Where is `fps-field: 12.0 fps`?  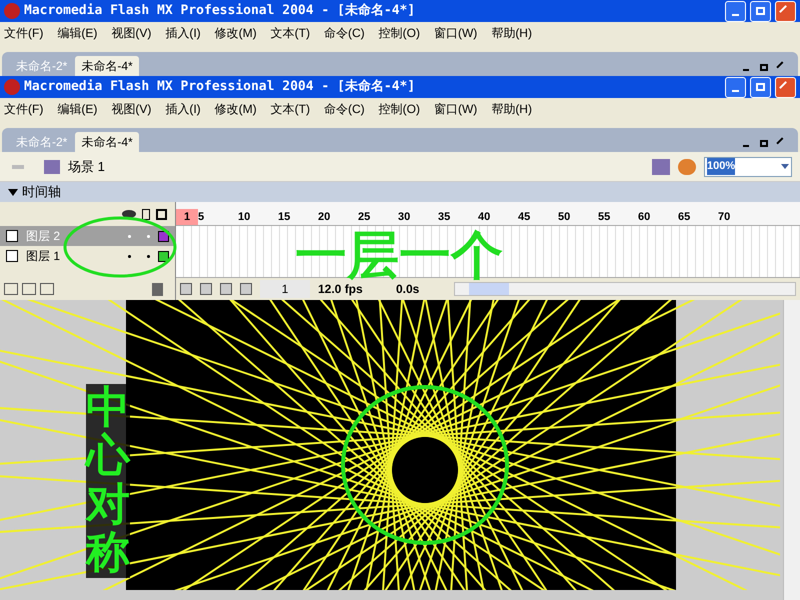 fps-field: 12.0 fps is located at coordinates (353, 289).